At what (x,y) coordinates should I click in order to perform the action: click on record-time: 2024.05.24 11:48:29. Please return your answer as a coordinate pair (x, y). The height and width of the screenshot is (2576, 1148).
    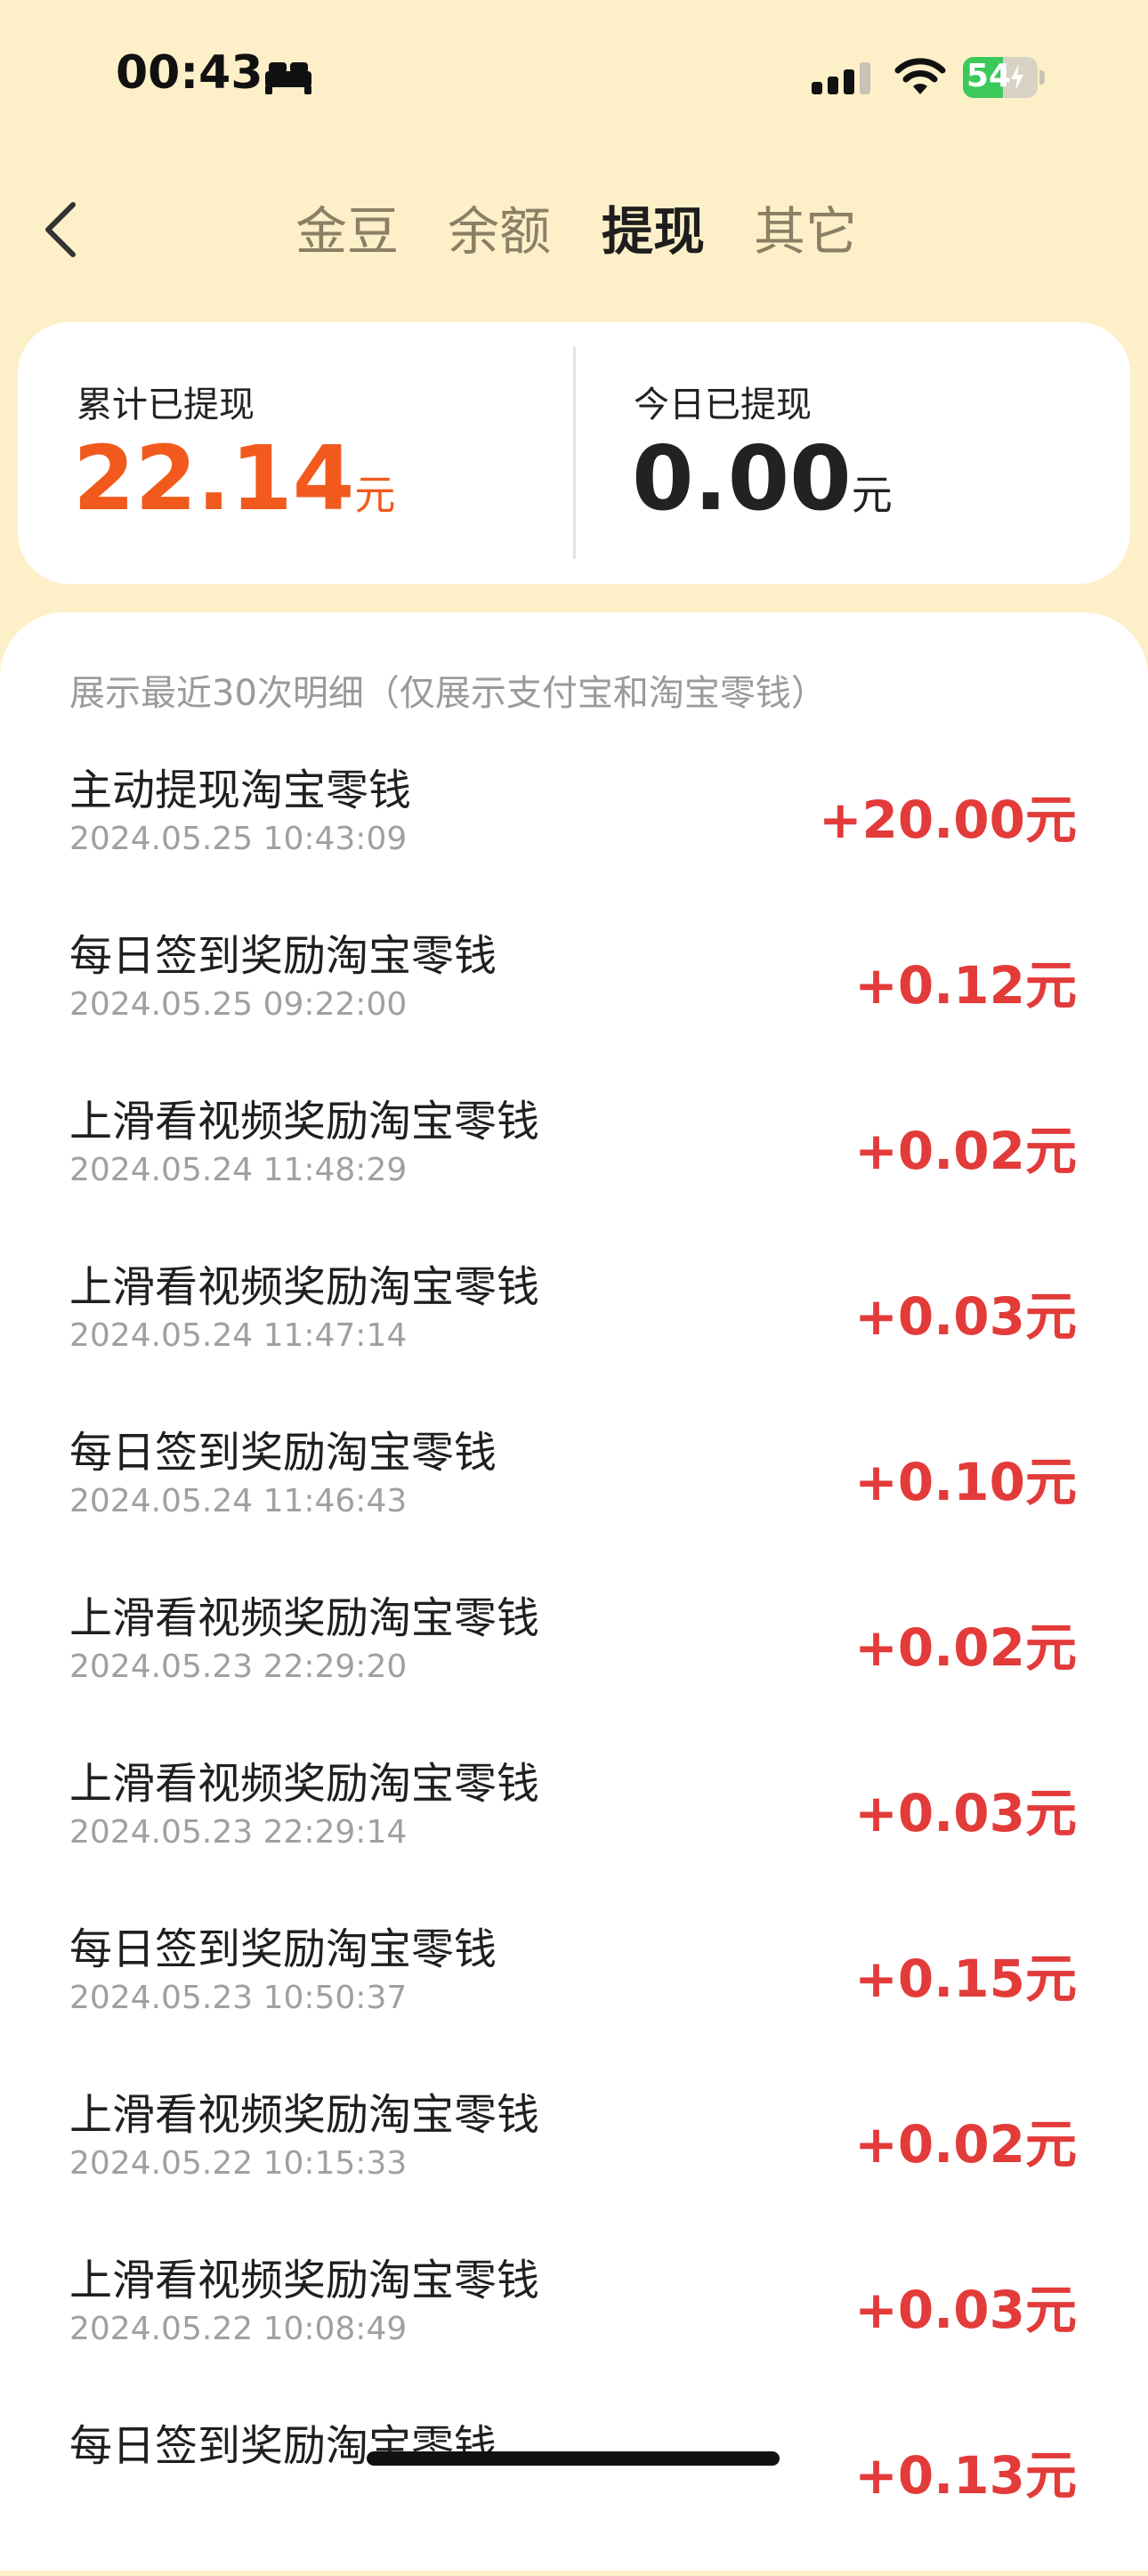
    Looking at the image, I should click on (238, 1170).